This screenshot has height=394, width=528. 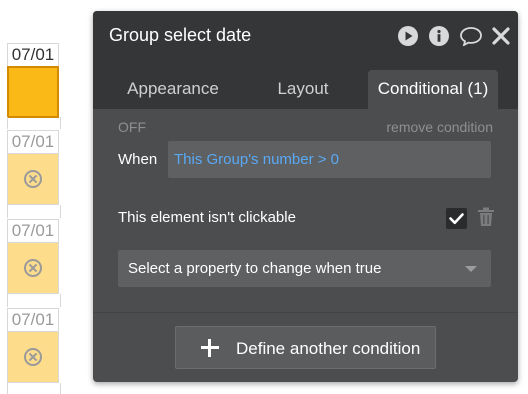 What do you see at coordinates (132, 127) in the screenshot?
I see `condition-status: OFF` at bounding box center [132, 127].